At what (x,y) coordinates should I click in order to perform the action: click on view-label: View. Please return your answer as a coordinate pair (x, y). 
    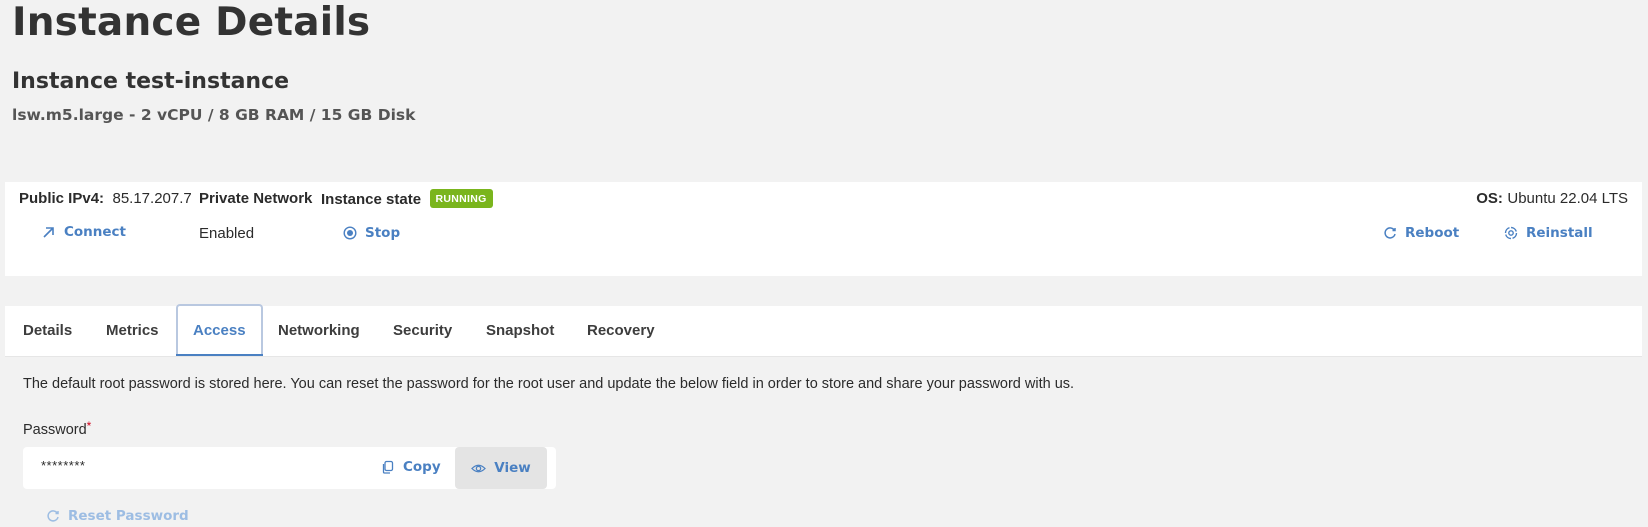
    Looking at the image, I should click on (512, 468).